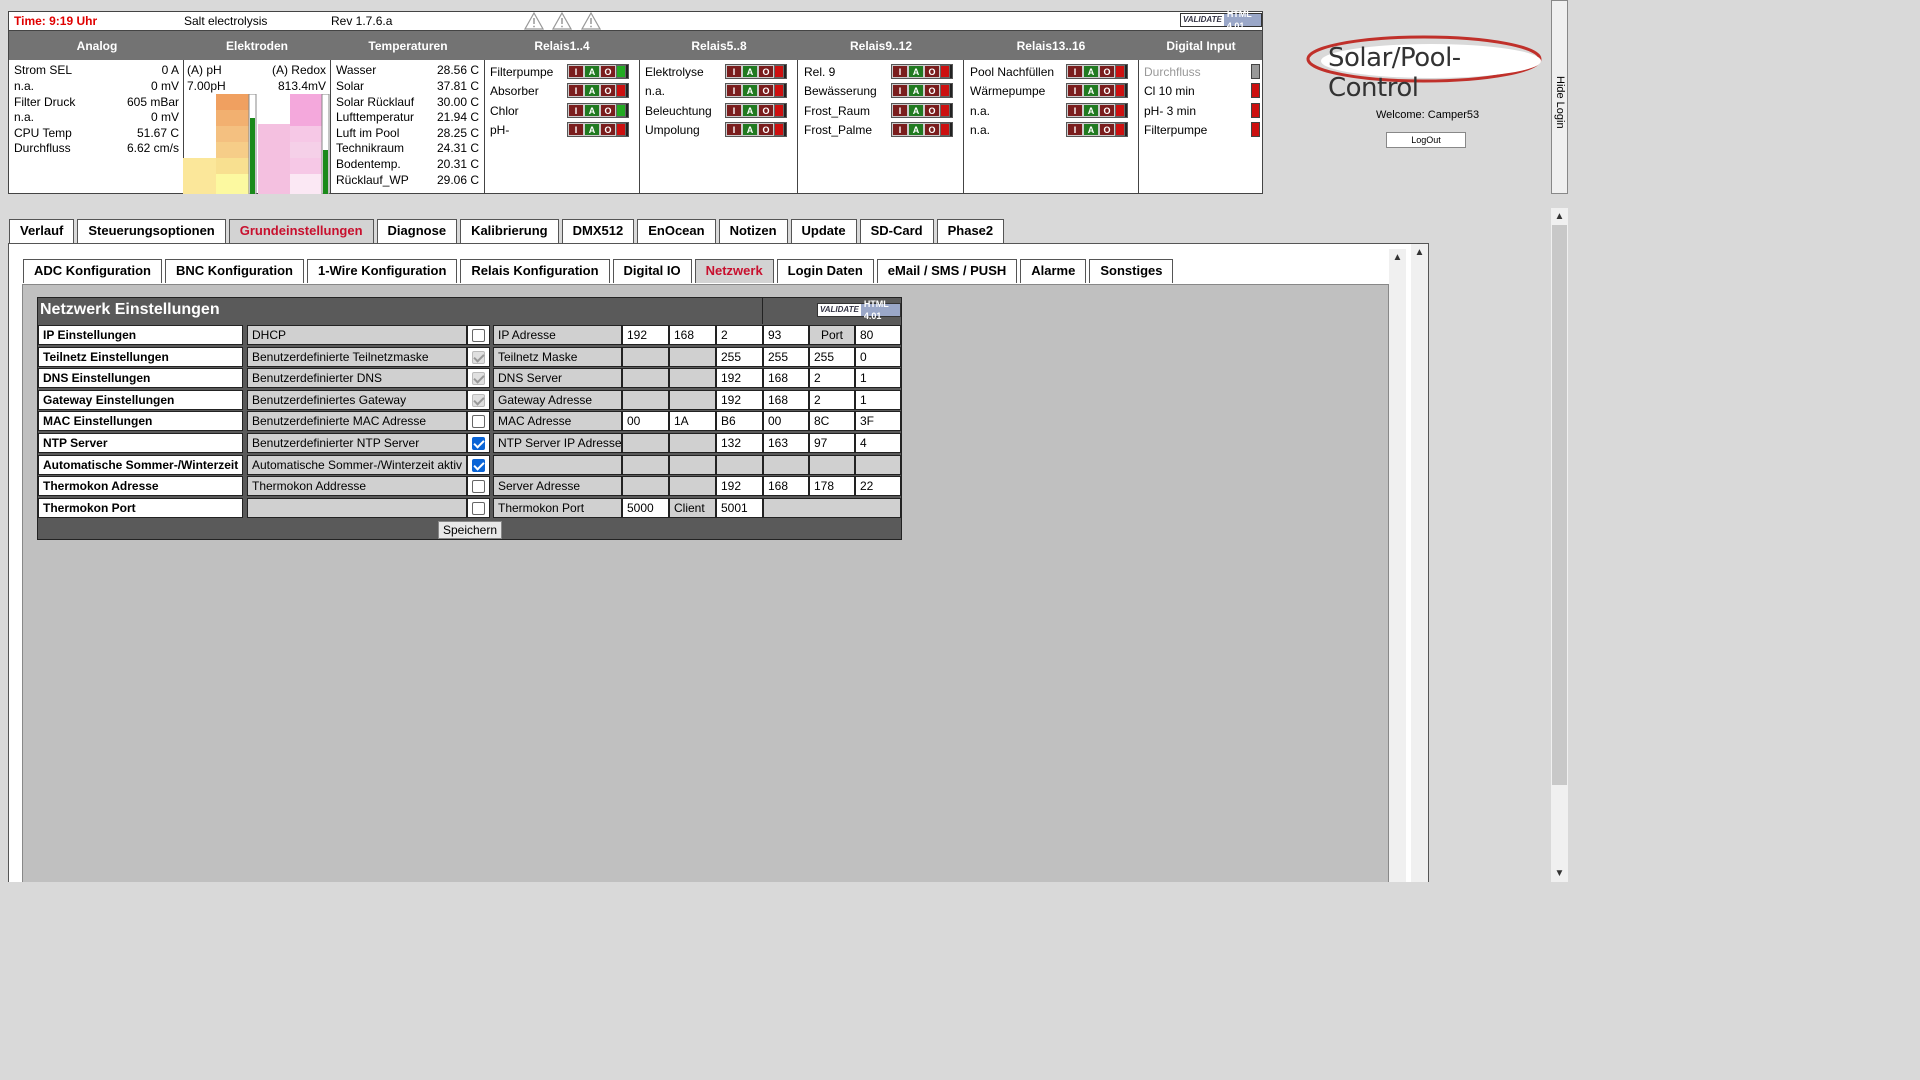 The width and height of the screenshot is (1920, 1080). Describe the element at coordinates (970, 231) in the screenshot. I see `tab-phase2: Phase2` at that location.